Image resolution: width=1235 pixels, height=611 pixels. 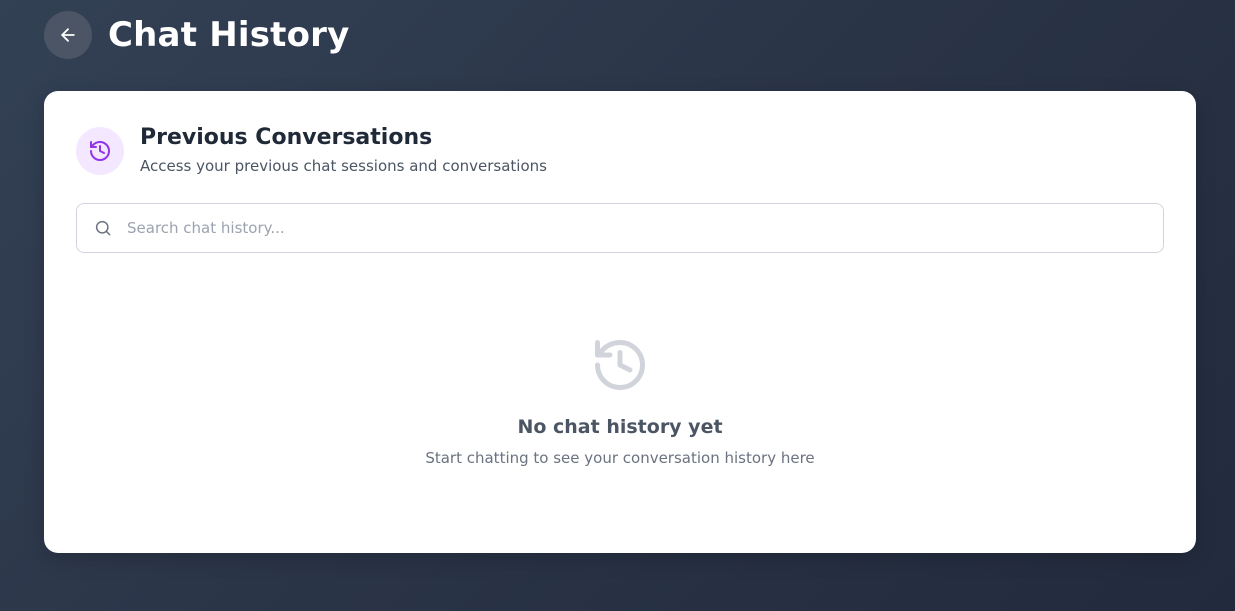 What do you see at coordinates (644, 228) in the screenshot?
I see `search-input` at bounding box center [644, 228].